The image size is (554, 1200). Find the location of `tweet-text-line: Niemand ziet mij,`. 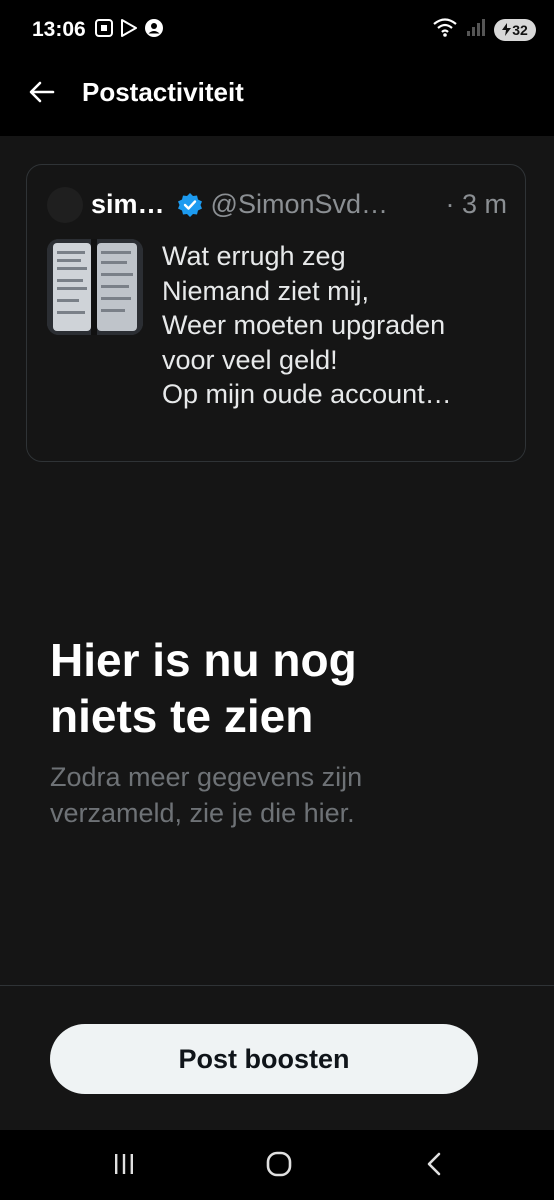

tweet-text-line: Niemand ziet mij, is located at coordinates (266, 290).